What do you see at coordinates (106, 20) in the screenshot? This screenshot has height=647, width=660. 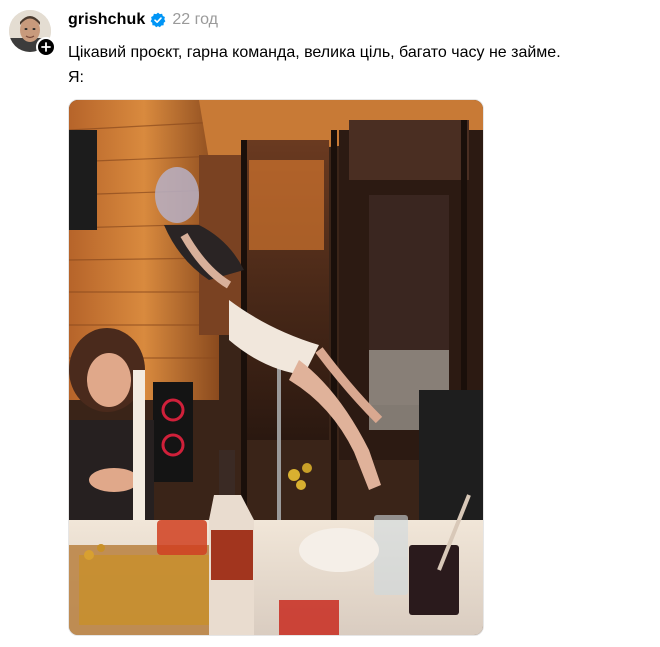 I see `username: grishchuk` at bounding box center [106, 20].